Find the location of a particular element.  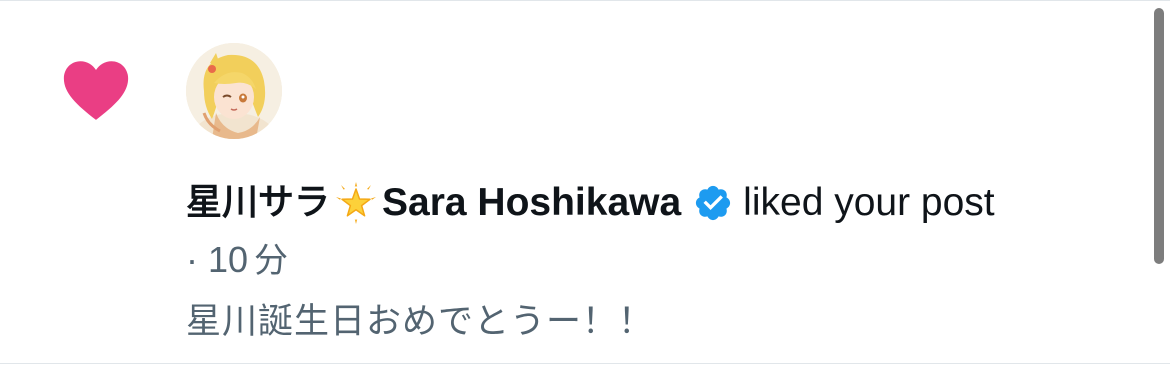

timestamp: · 10 分 is located at coordinates (237, 260).